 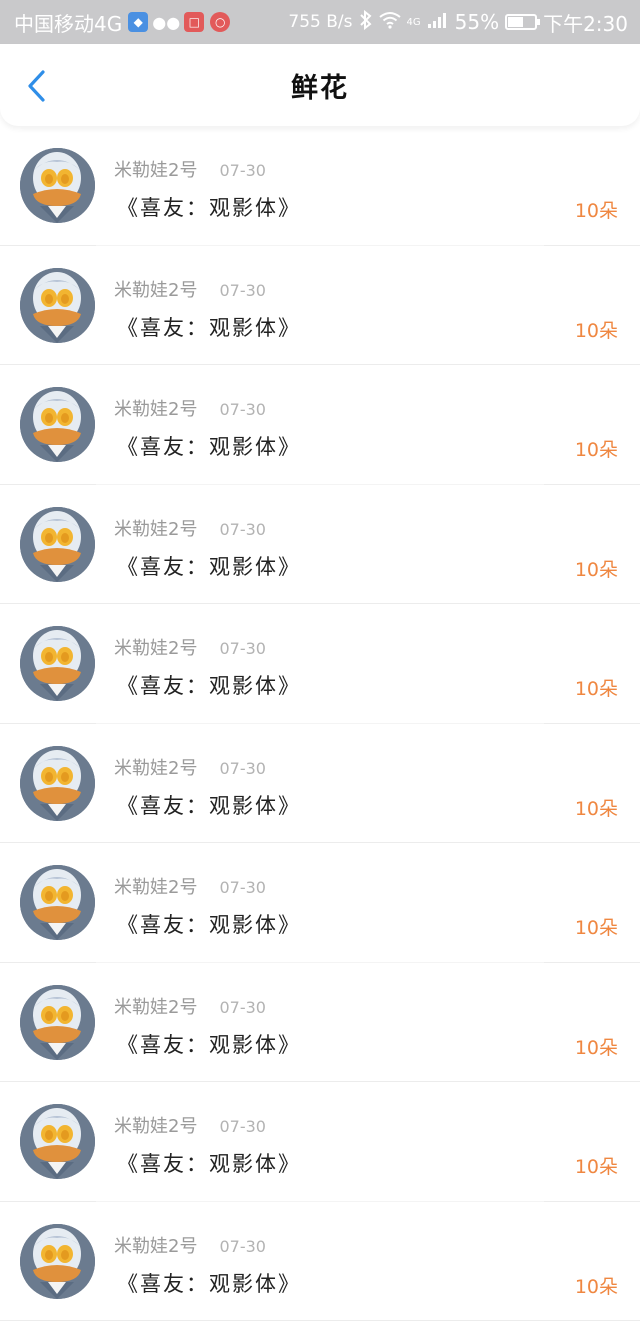 What do you see at coordinates (220, 22) in the screenshot?
I see `red-app-icon: ○` at bounding box center [220, 22].